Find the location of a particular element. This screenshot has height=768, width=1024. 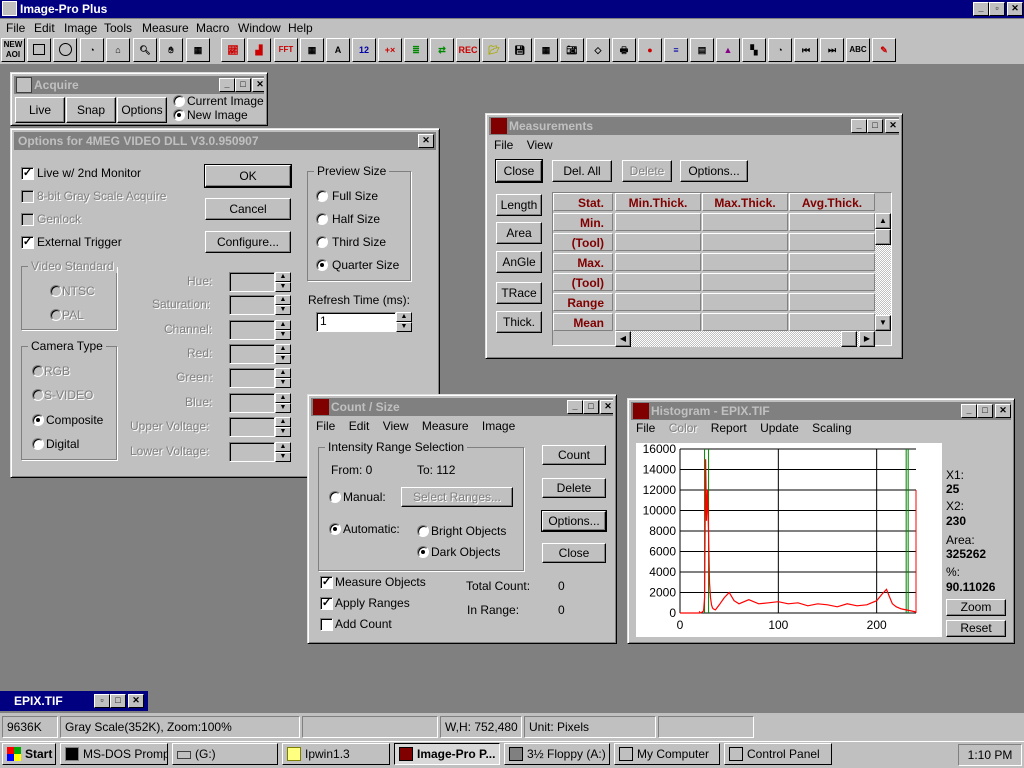

thick-button: Thick. is located at coordinates (519, 322).